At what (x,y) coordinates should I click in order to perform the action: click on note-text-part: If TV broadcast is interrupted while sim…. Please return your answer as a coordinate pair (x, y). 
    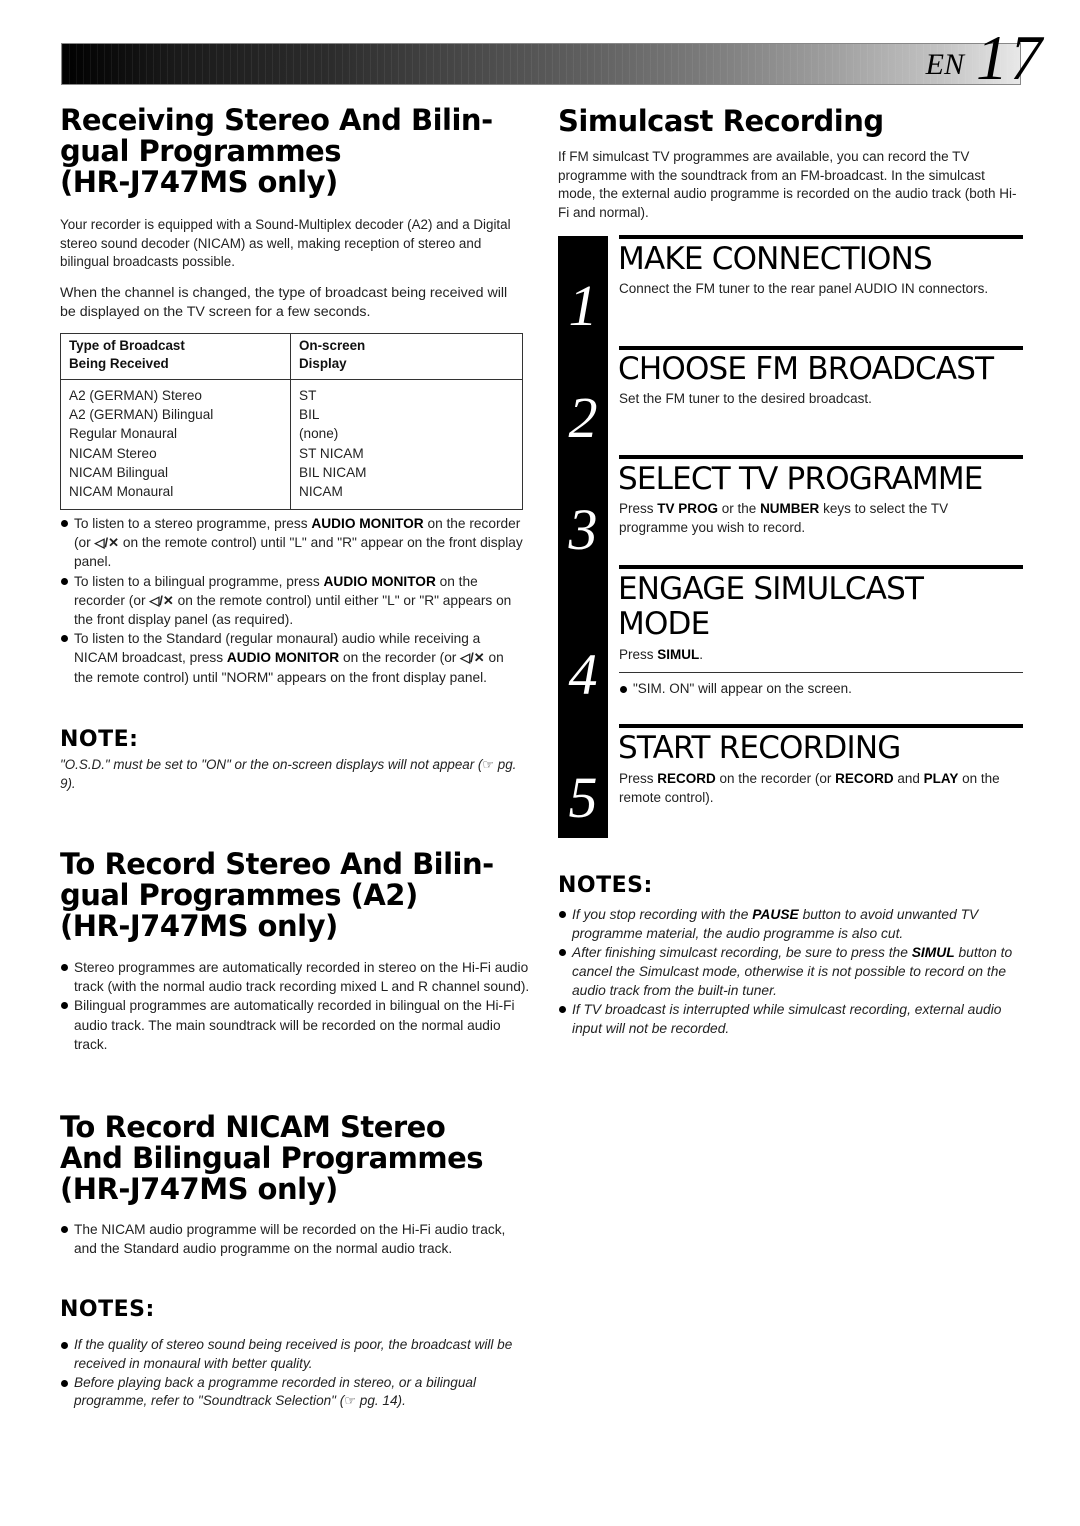
    Looking at the image, I should click on (787, 1019).